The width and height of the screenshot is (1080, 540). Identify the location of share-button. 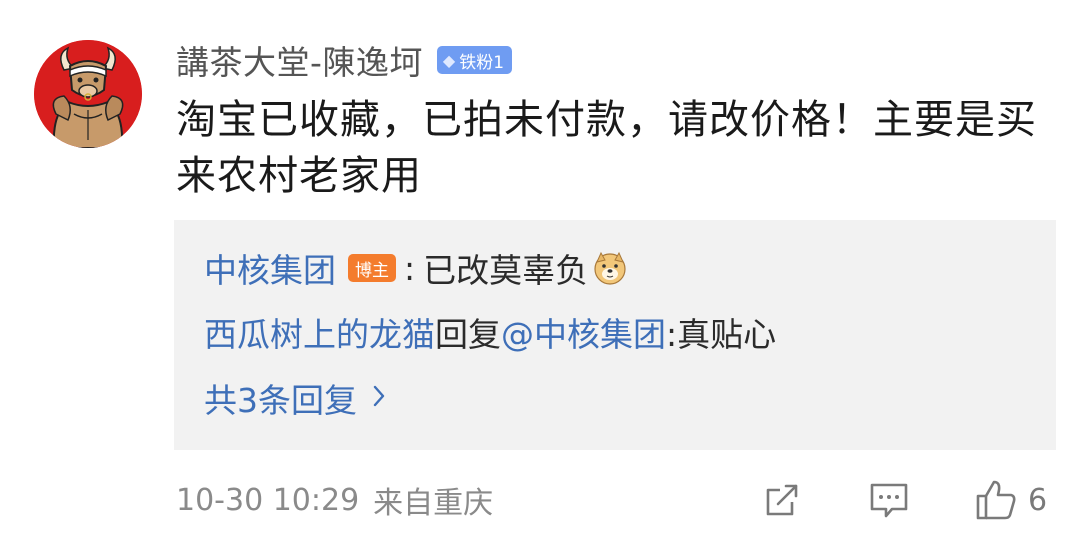
(782, 500).